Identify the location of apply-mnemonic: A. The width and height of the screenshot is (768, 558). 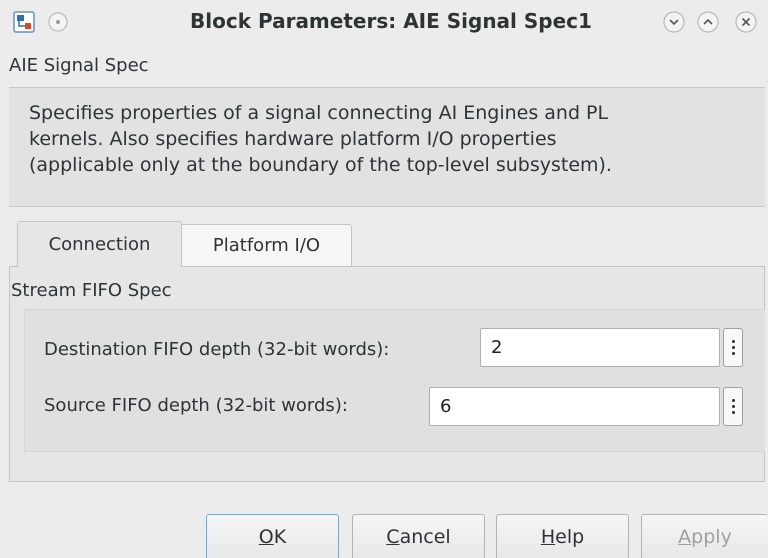
(685, 536).